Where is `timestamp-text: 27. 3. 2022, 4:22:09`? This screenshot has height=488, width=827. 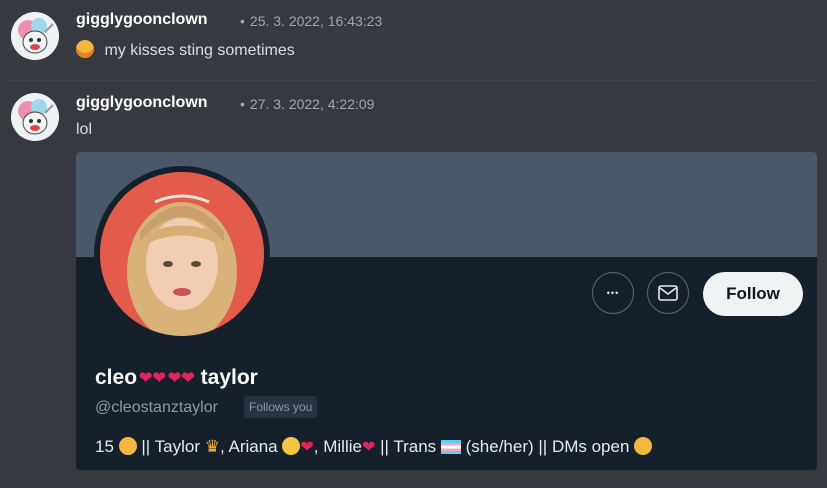 timestamp-text: 27. 3. 2022, 4:22:09 is located at coordinates (312, 104).